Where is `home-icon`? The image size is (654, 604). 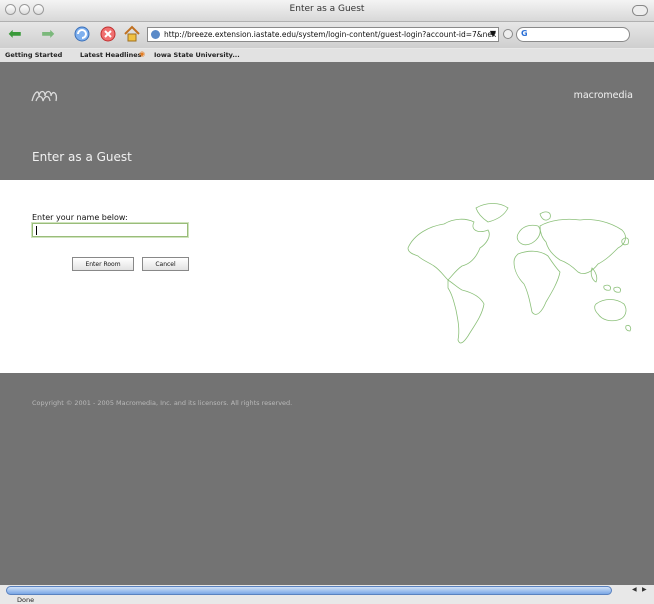
home-icon is located at coordinates (132, 34).